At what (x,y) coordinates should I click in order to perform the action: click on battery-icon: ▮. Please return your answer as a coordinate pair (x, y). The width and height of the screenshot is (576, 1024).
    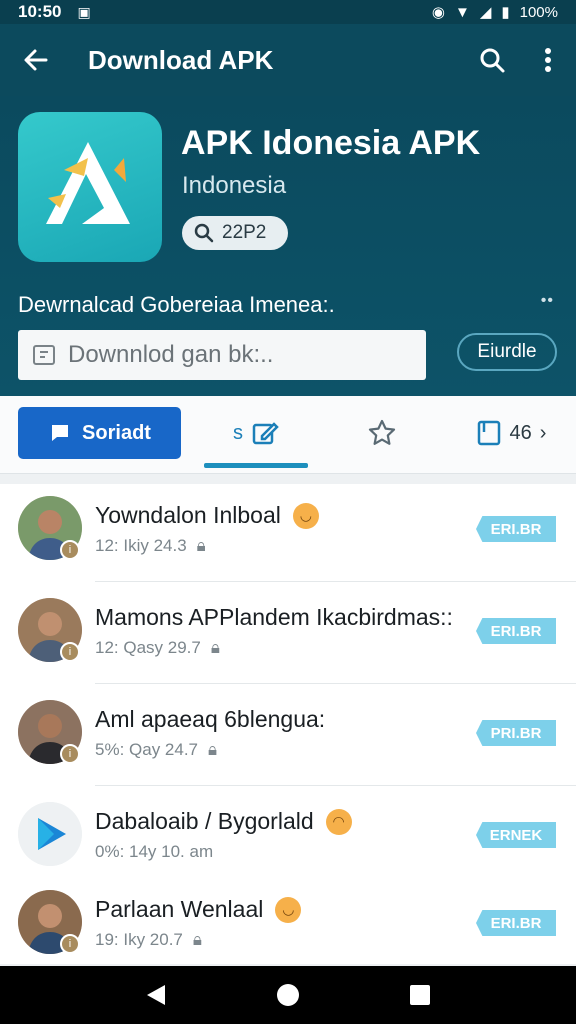
    Looking at the image, I should click on (505, 12).